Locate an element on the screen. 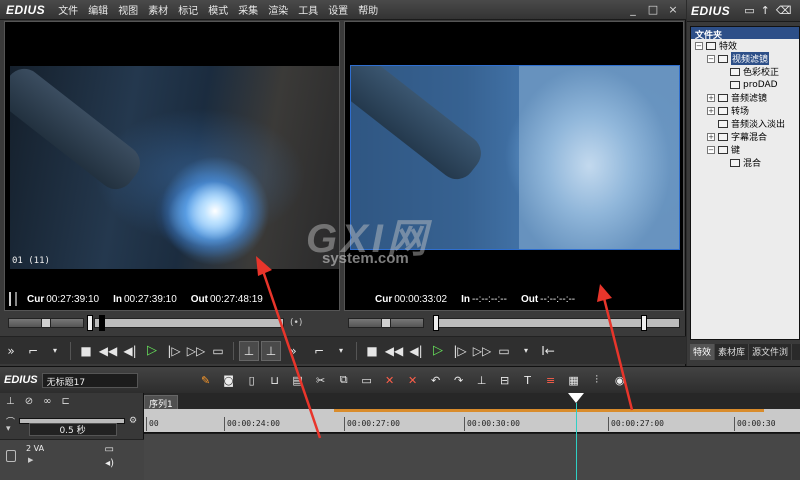  save-icon: ▤ is located at coordinates (298, 380).